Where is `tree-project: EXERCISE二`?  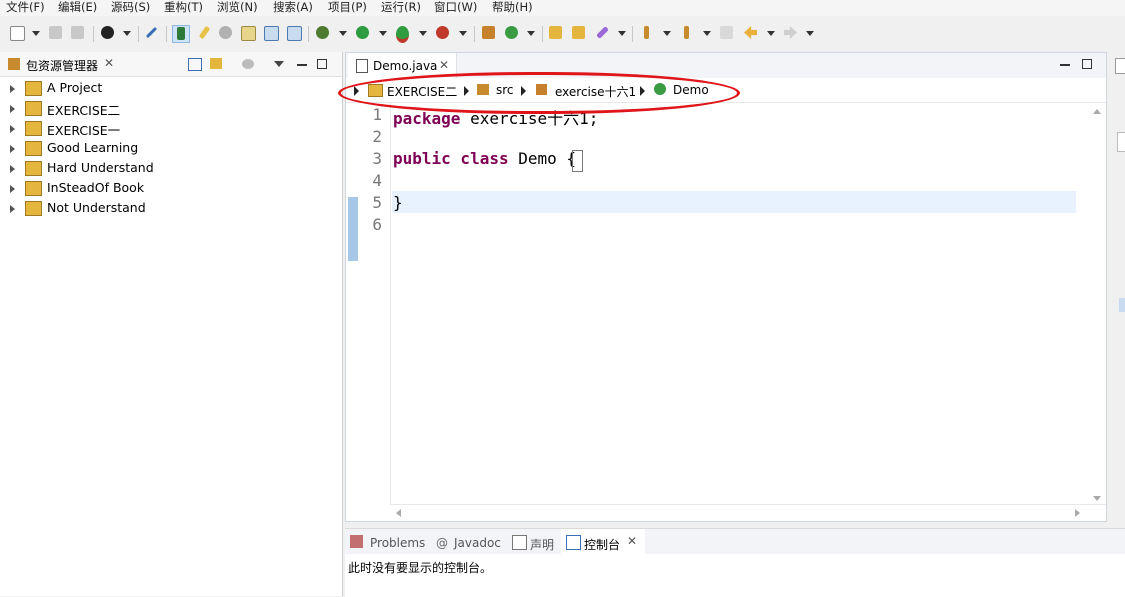
tree-project: EXERCISE二 is located at coordinates (165, 108).